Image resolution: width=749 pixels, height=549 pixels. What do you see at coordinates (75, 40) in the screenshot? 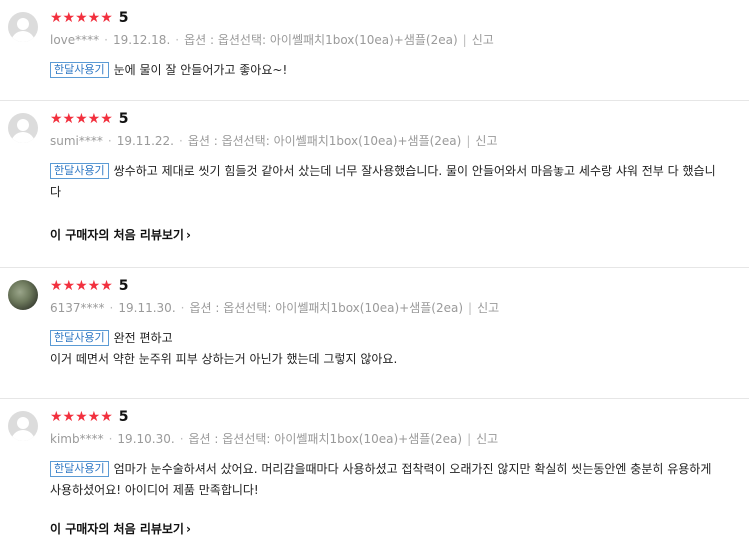
I see `reviewer-id: love****` at bounding box center [75, 40].